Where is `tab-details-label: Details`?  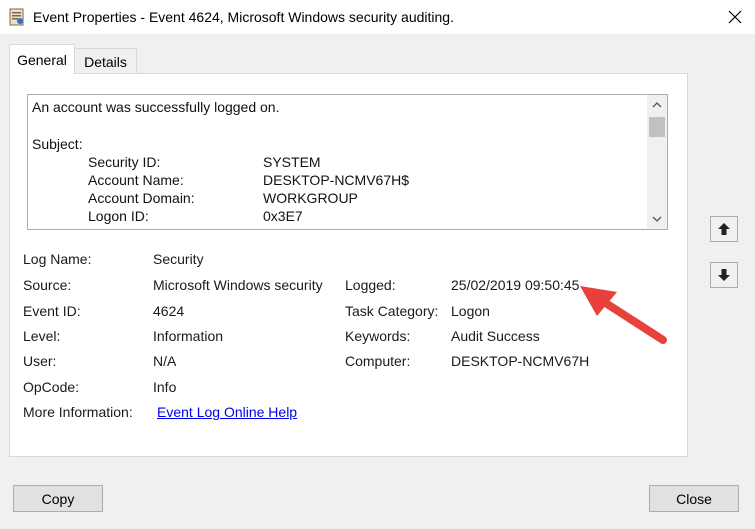 tab-details-label: Details is located at coordinates (105, 61).